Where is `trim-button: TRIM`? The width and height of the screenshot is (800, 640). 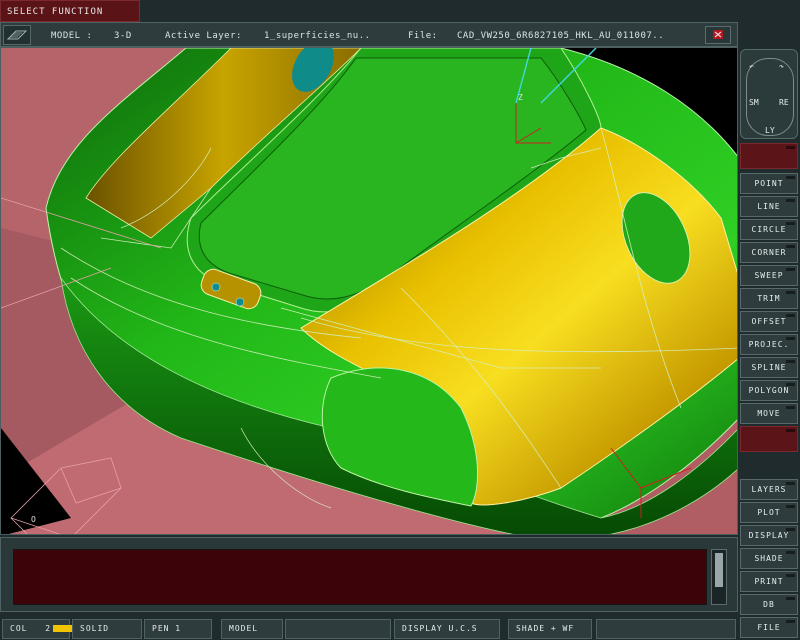 trim-button: TRIM is located at coordinates (769, 298).